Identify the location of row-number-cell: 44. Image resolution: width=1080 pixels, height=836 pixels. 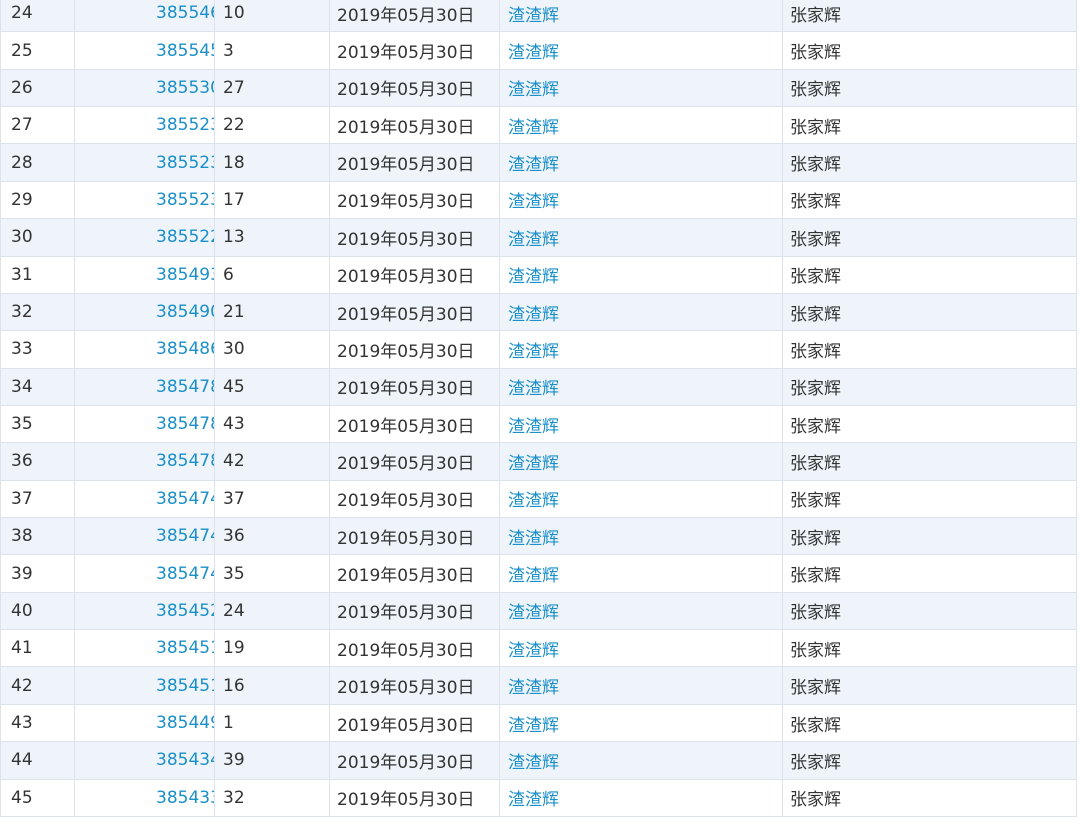
(37, 760).